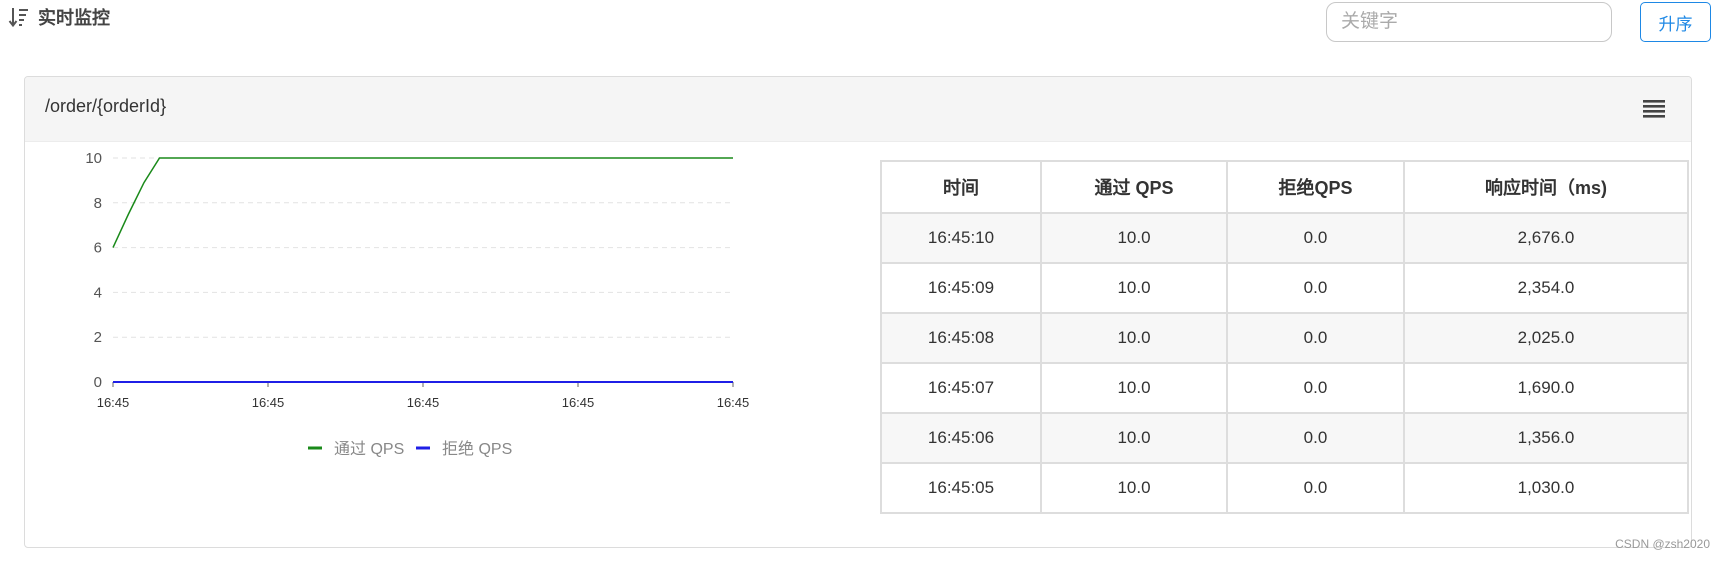 The width and height of the screenshot is (1718, 561). I want to click on table-row: 16:45:05 10.0 0.0 1,030.0, so click(1284, 488).